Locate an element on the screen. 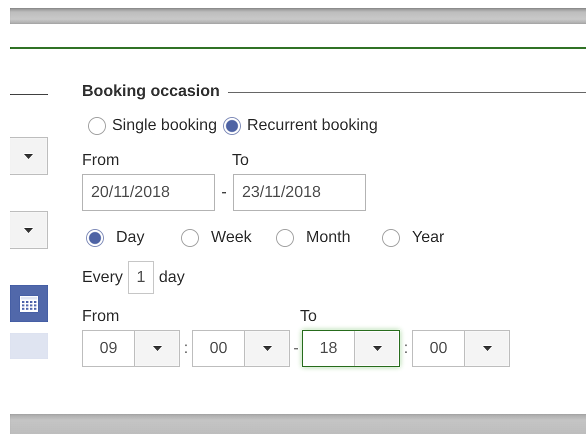  panel-block is located at coordinates (29, 346).